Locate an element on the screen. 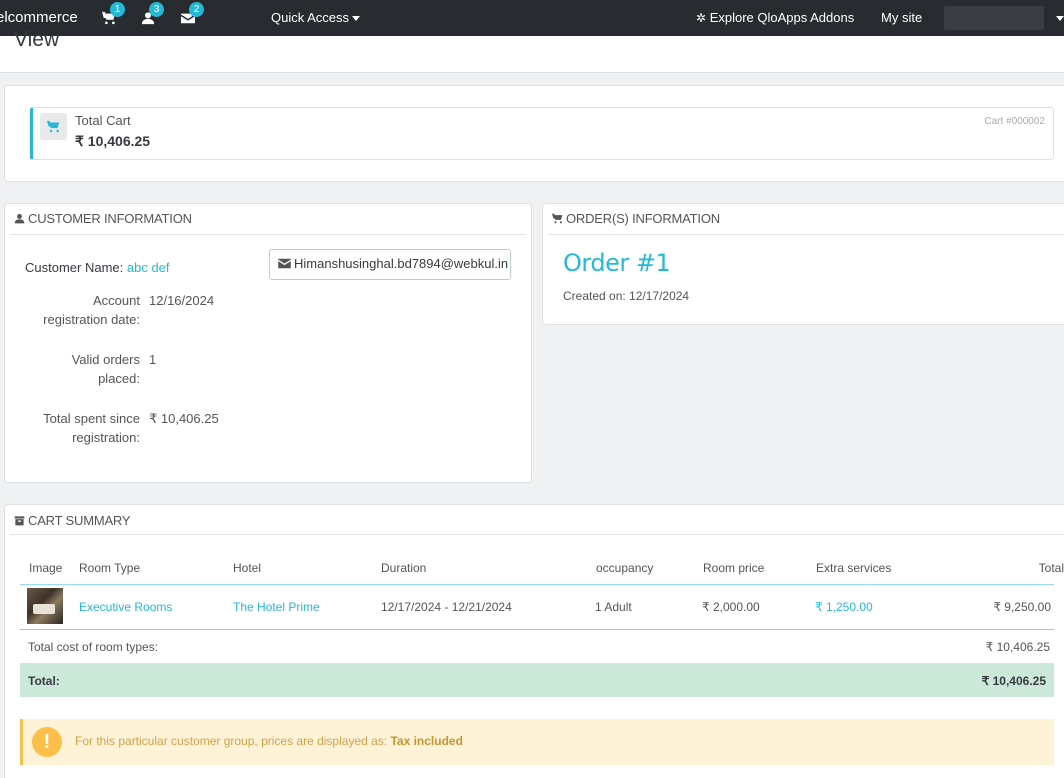  puzzle-icon: ✲ is located at coordinates (701, 18).